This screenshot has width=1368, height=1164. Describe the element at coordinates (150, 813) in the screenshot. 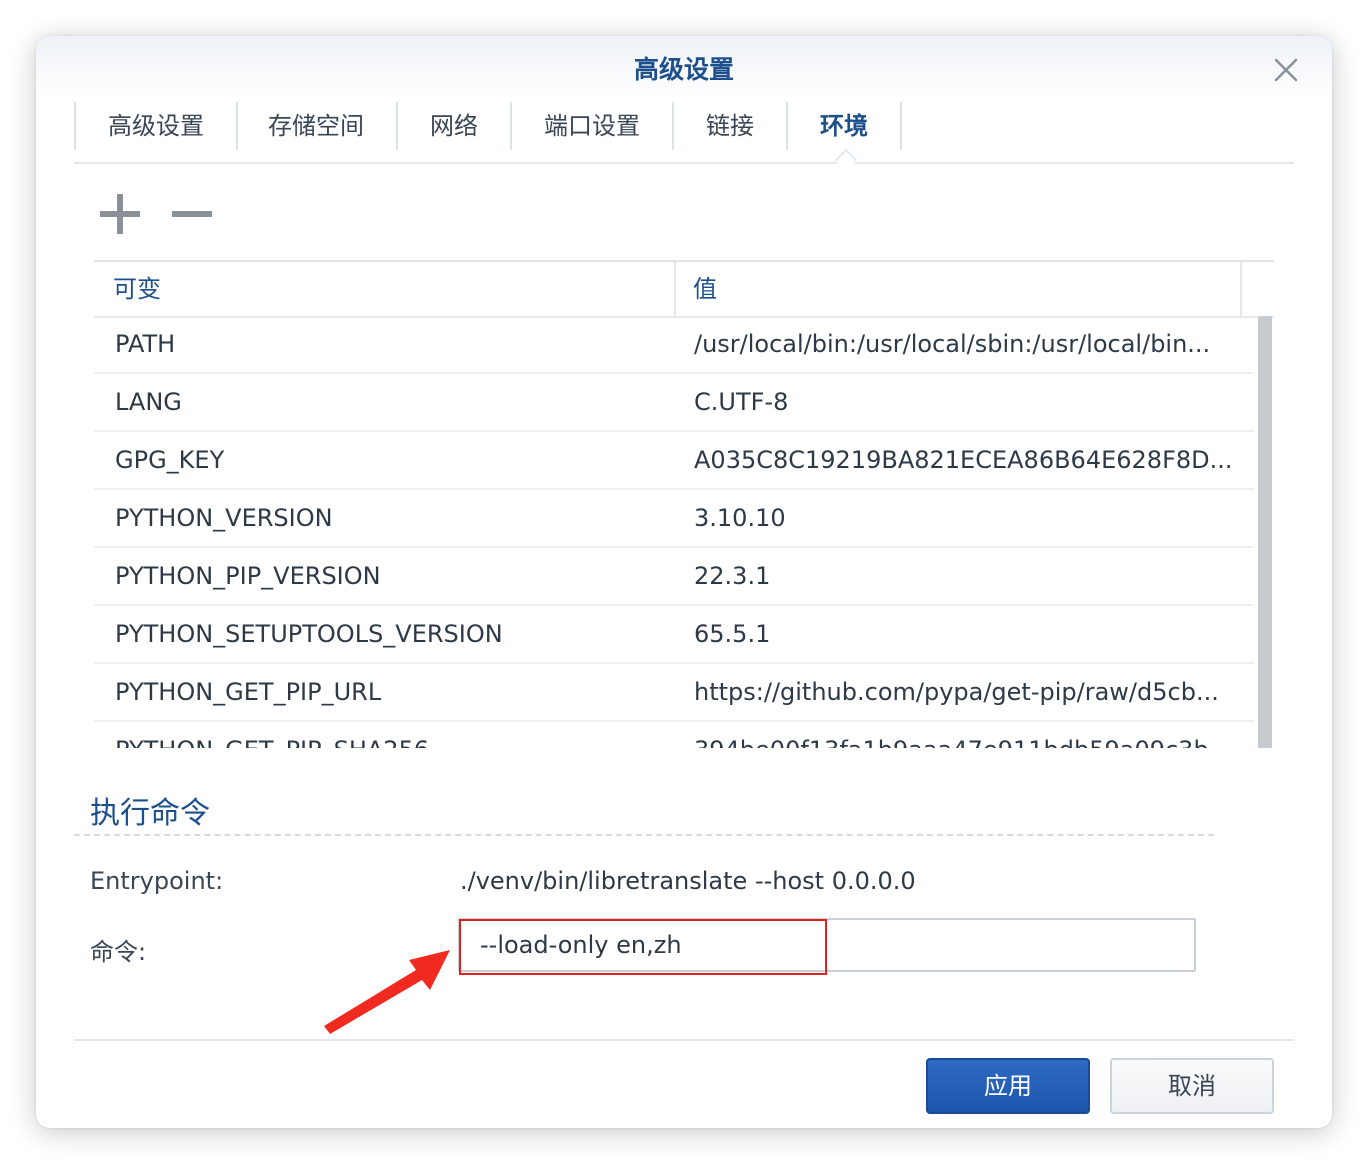

I see `exec-section-title: 执行命令` at that location.